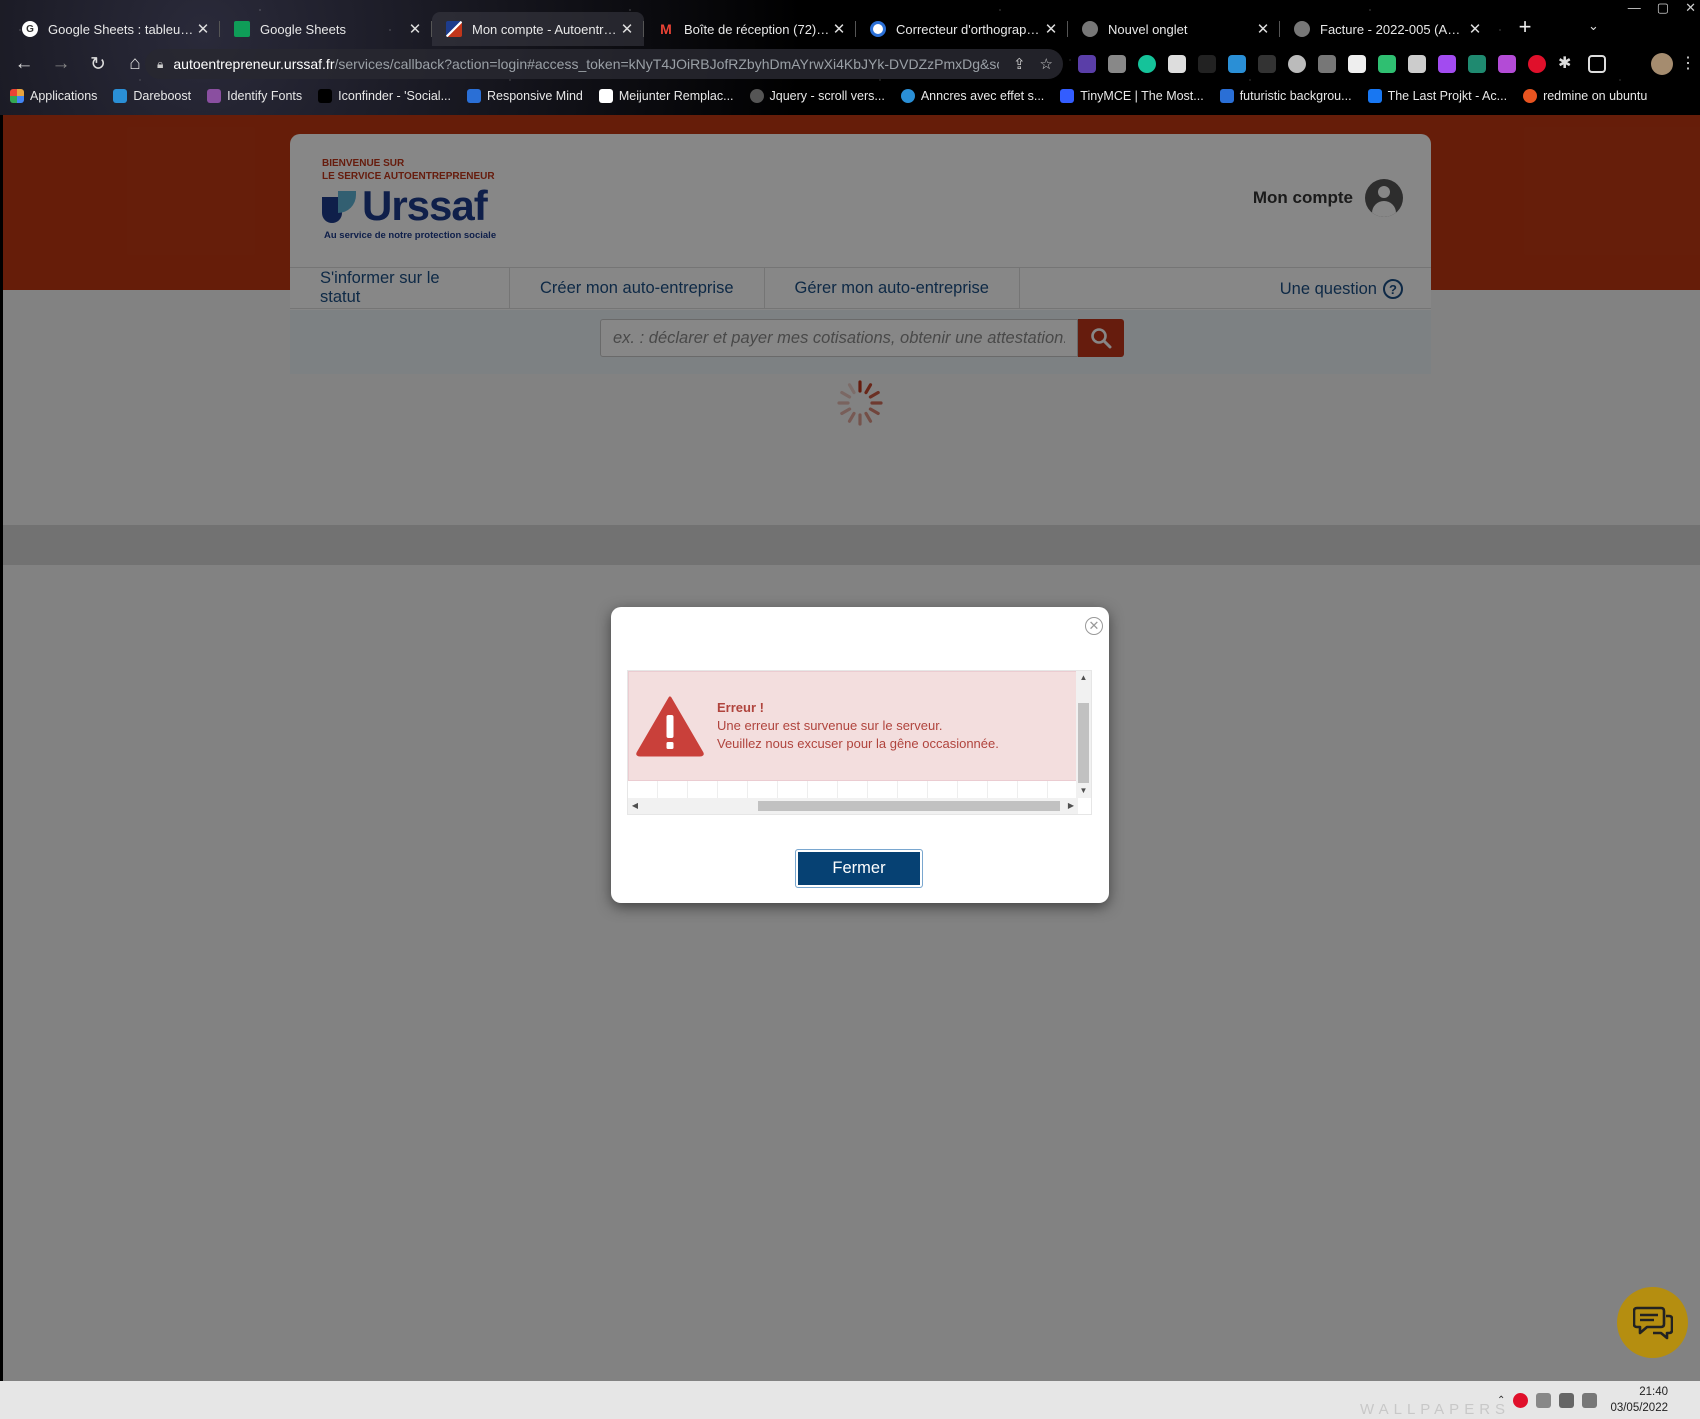 This screenshot has width=1700, height=1419. I want to click on tab: Nouvel onglet ✕, so click(1174, 29).